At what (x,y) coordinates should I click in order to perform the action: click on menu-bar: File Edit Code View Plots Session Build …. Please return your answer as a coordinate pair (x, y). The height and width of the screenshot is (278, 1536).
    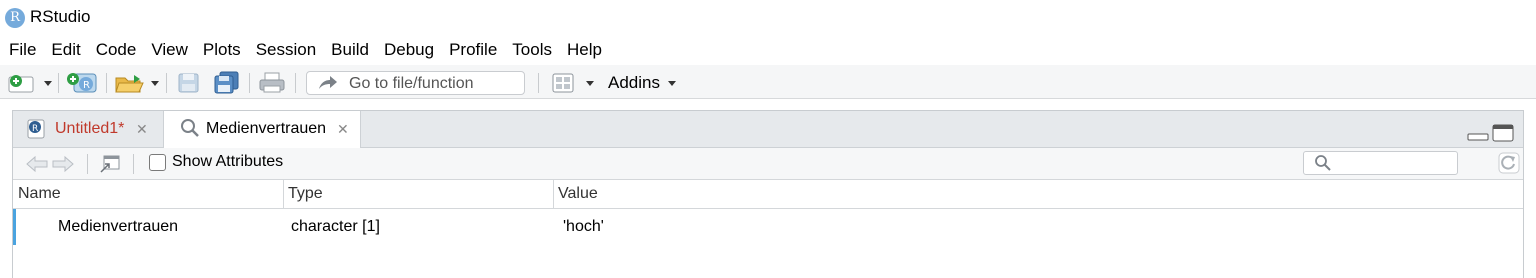
    Looking at the image, I should click on (768, 50).